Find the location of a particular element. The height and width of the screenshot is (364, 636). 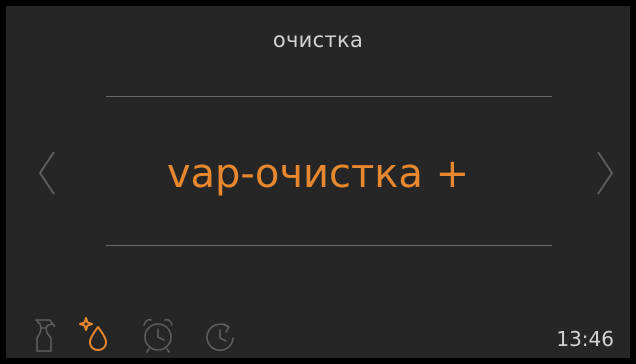

next-button is located at coordinates (605, 173).